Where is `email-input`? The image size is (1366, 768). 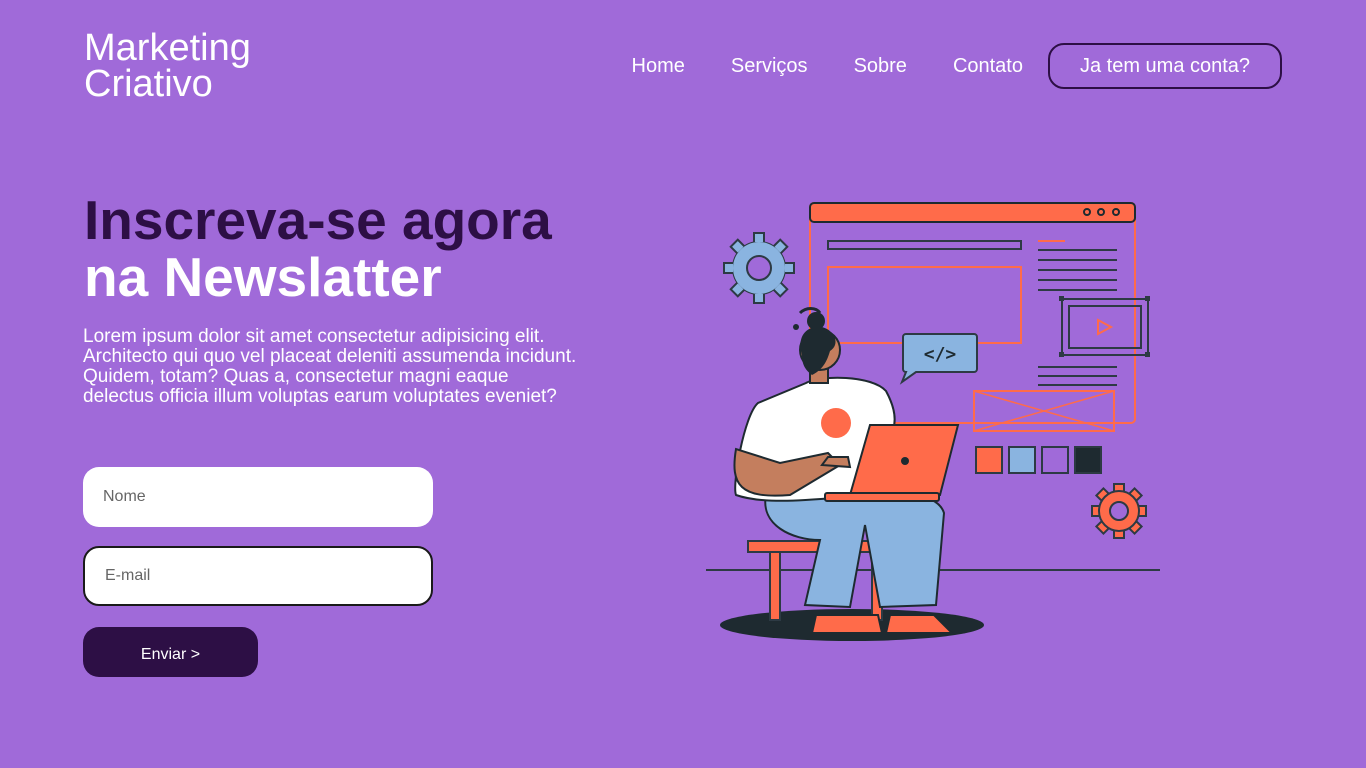
email-input is located at coordinates (258, 576).